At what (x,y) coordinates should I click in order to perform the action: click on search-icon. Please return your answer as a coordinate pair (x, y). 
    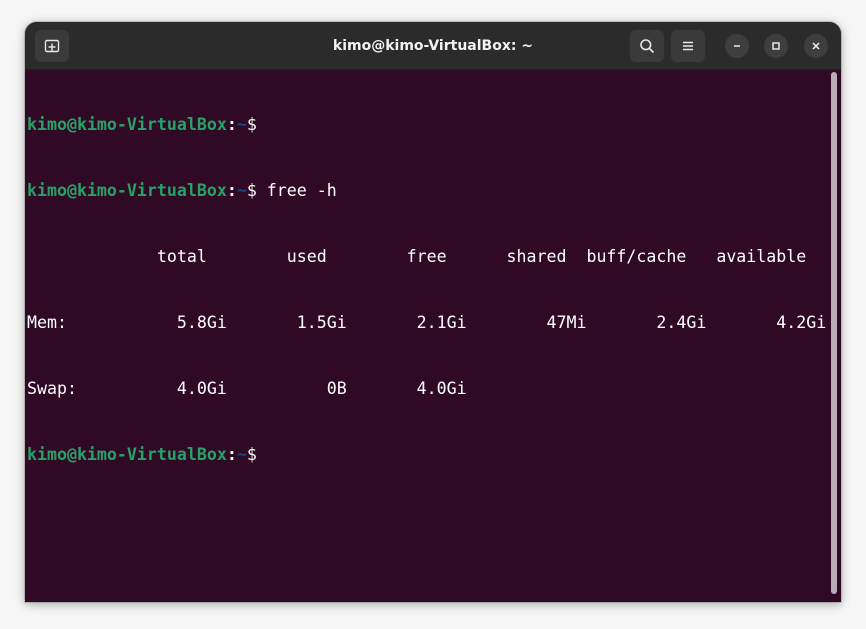
    Looking at the image, I should click on (647, 46).